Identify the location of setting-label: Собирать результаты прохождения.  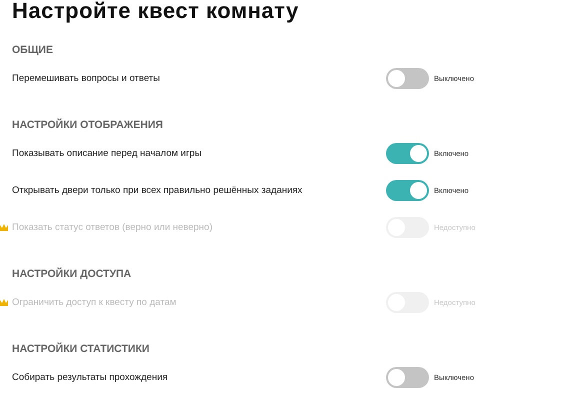
(90, 377).